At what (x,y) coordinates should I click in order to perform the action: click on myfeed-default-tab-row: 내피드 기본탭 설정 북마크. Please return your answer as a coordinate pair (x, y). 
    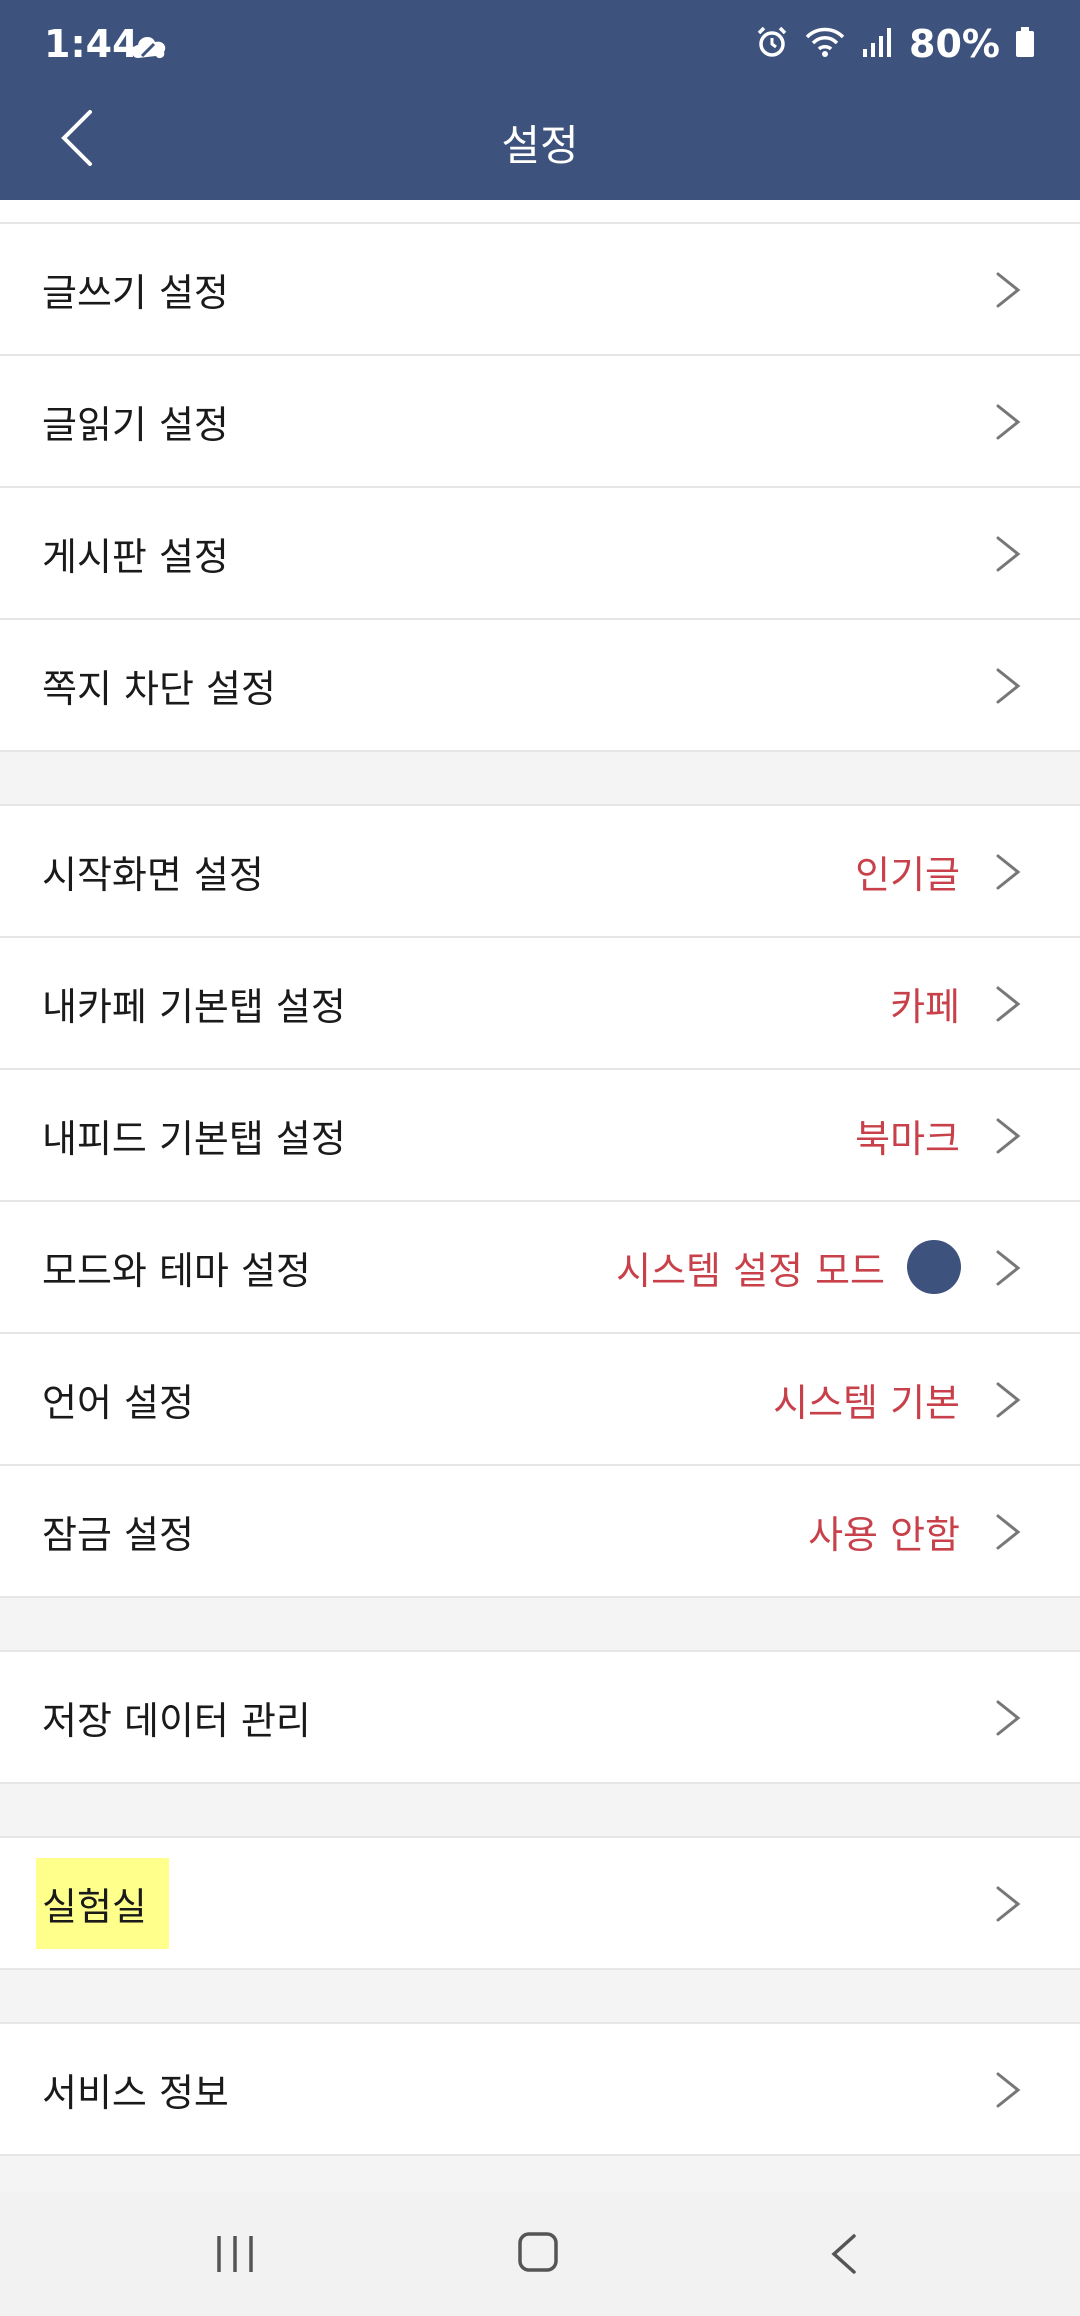
    Looking at the image, I should click on (540, 1134).